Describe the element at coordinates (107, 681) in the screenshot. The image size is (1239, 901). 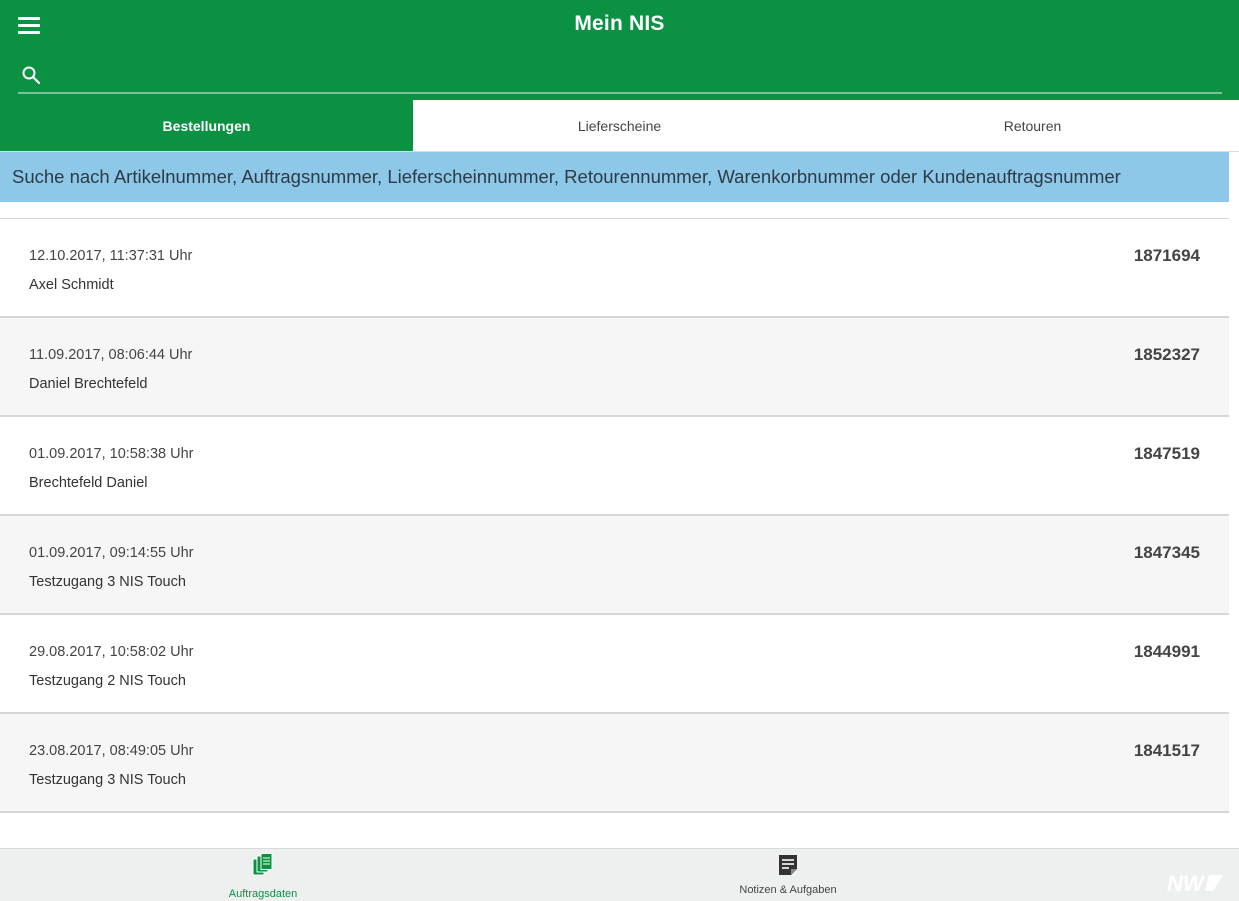
I see `order-customer: Testzugang 2 NIS Touch` at that location.